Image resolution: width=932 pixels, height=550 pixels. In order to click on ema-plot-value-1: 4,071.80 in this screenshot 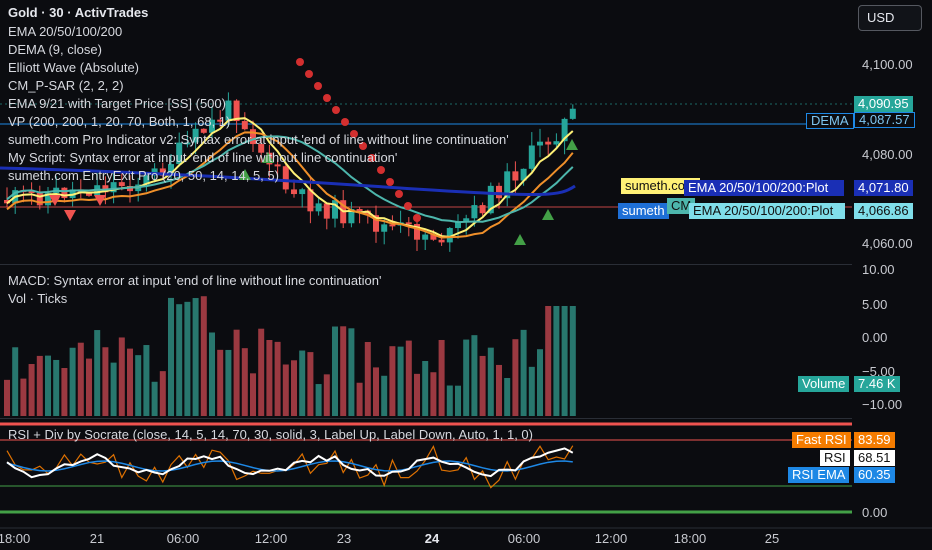, I will do `click(883, 188)`.